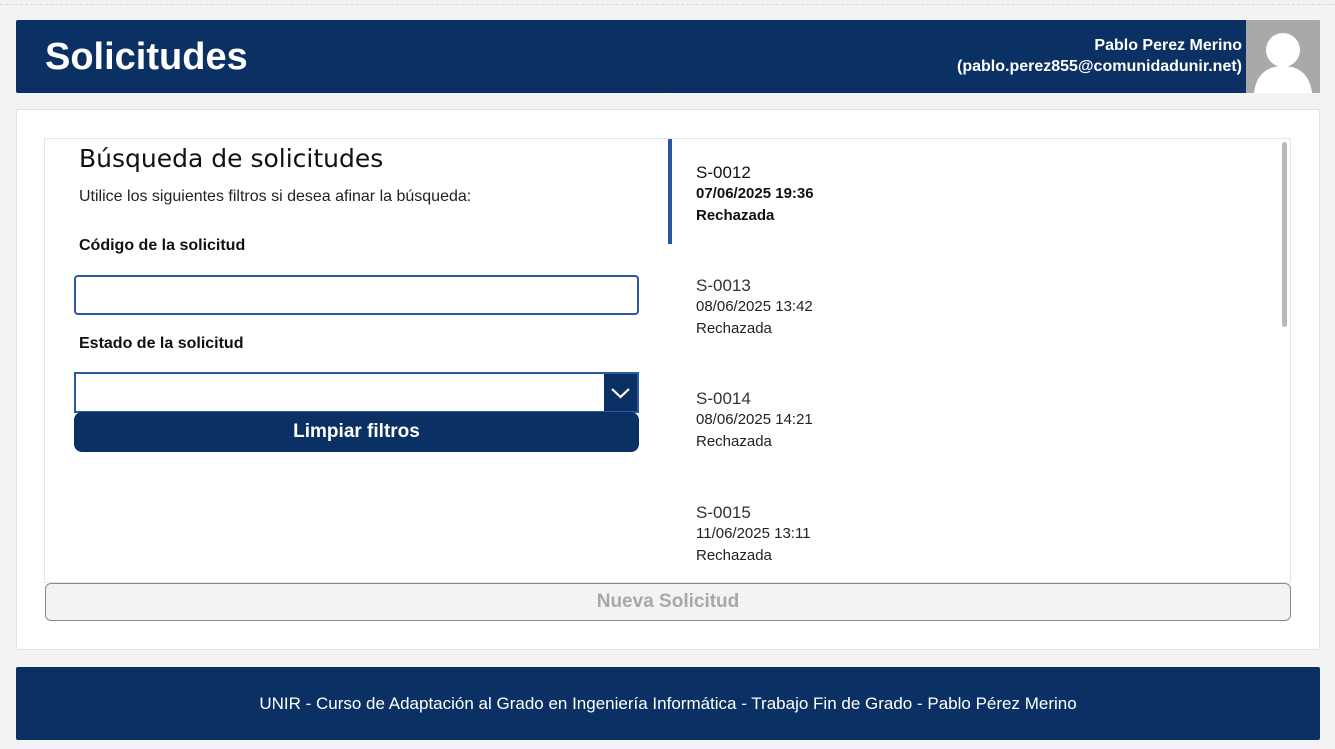  I want to click on request-date: 08/06/2025 13:42, so click(754, 306).